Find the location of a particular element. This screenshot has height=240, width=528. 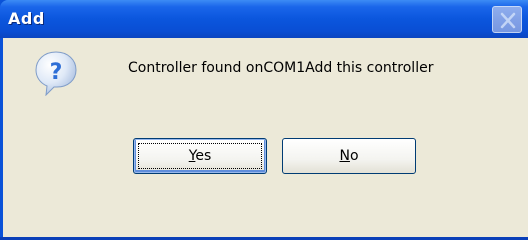

no-button-label: No is located at coordinates (349, 156).